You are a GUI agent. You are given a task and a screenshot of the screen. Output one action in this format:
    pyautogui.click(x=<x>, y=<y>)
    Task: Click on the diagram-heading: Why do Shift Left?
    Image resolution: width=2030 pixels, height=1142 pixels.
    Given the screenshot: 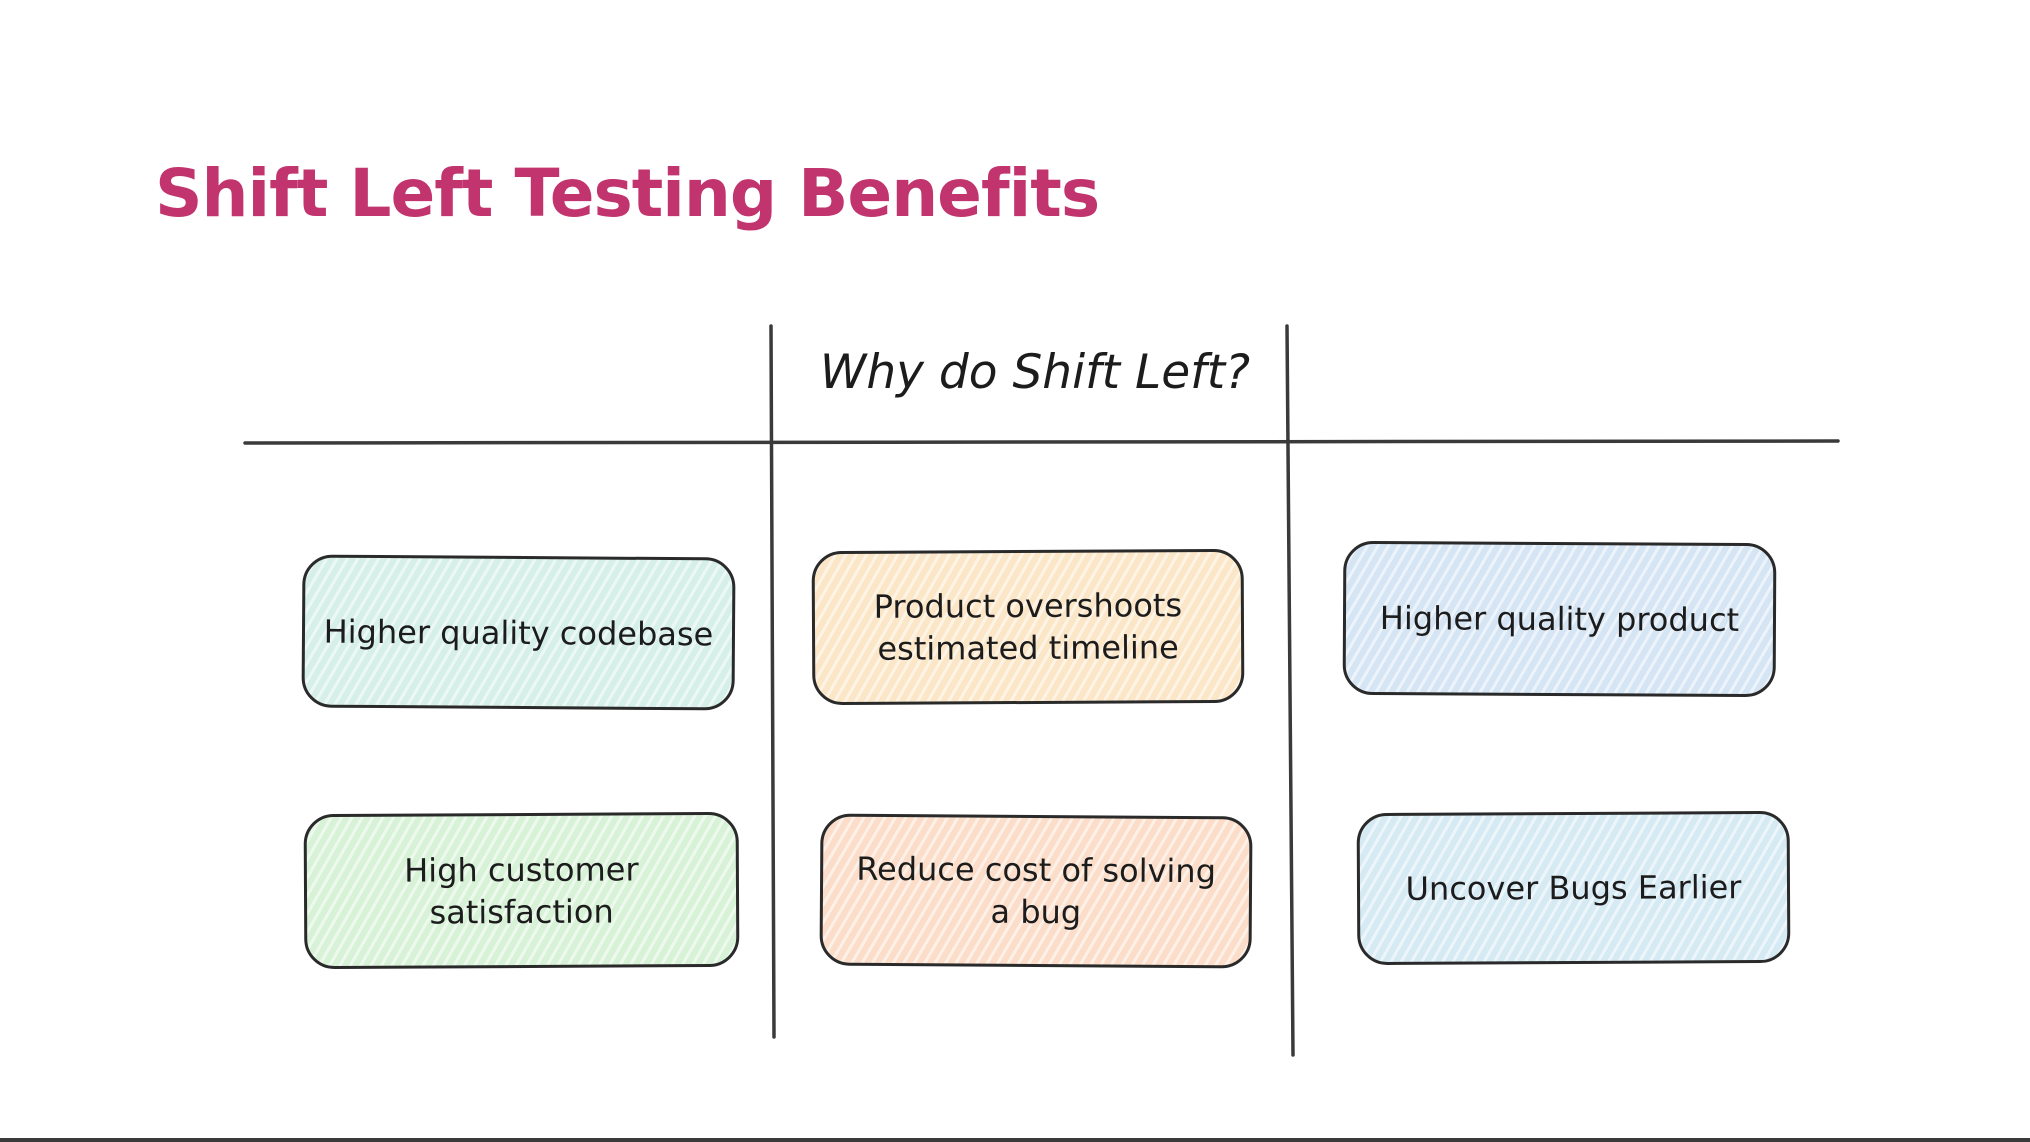 What is the action you would take?
    pyautogui.click(x=1035, y=372)
    